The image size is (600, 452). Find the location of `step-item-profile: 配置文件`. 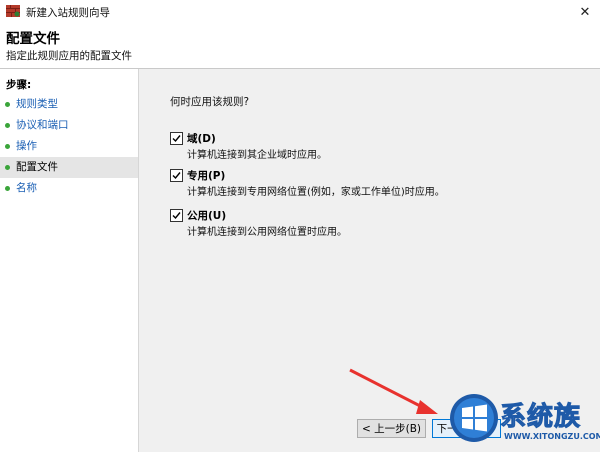

step-item-profile: 配置文件 is located at coordinates (69, 167).